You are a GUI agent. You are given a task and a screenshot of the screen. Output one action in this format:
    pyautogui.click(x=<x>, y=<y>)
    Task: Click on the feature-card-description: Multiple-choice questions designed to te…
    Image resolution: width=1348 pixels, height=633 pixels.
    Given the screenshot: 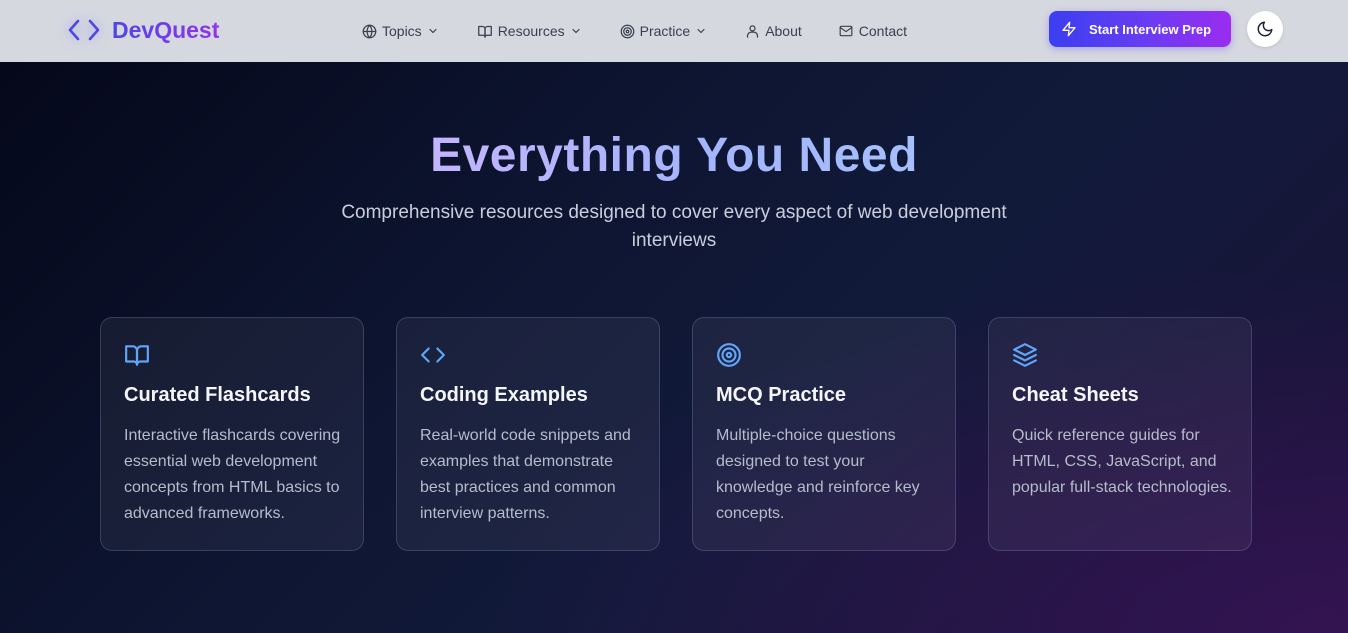 What is the action you would take?
    pyautogui.click(x=818, y=474)
    